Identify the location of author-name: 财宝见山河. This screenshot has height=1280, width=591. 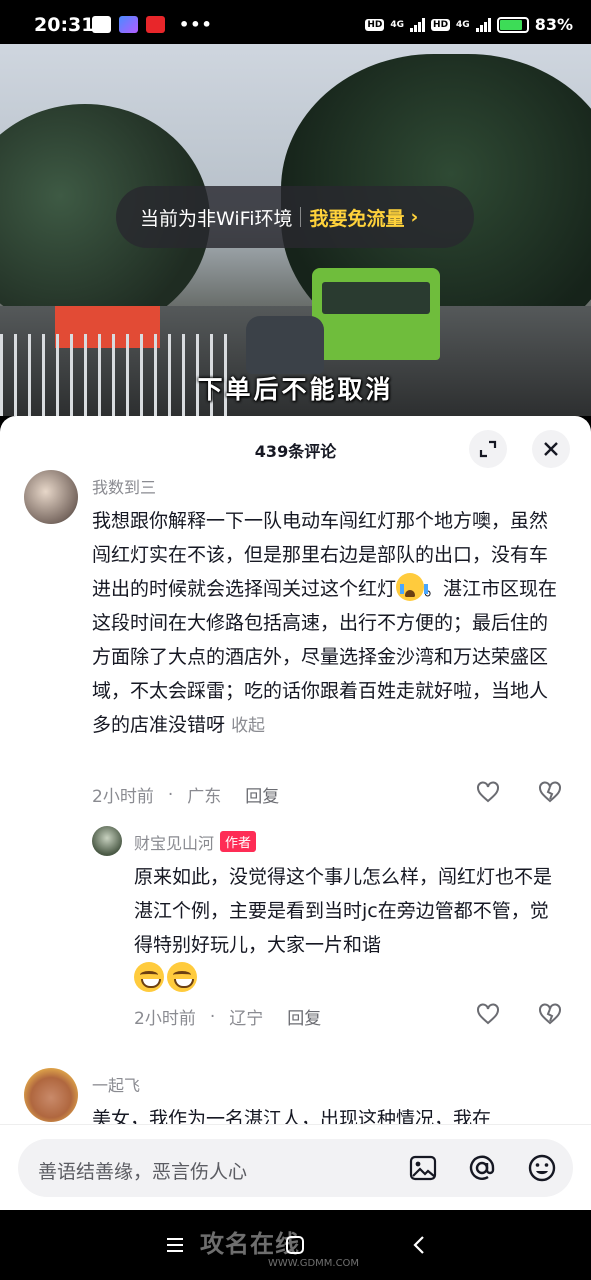
(174, 843).